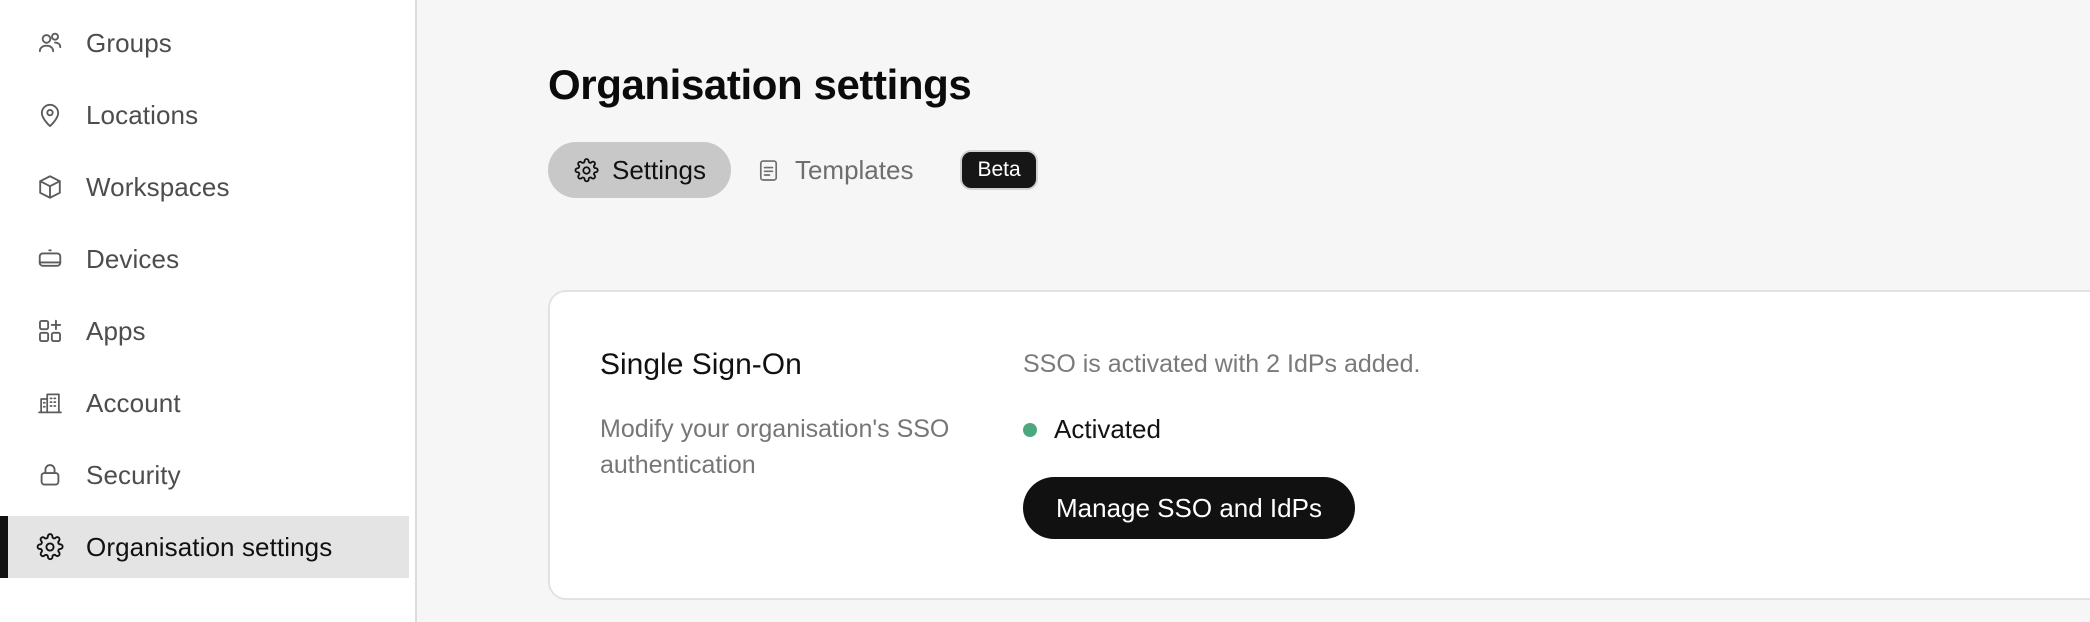  Describe the element at coordinates (50, 115) in the screenshot. I see `map-pin-icon` at that location.